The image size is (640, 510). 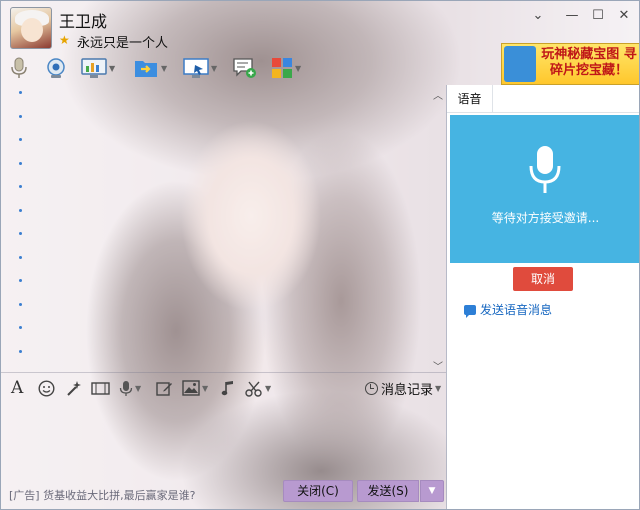 What do you see at coordinates (589, 62) in the screenshot?
I see `ad-banner-text: 玩神秘藏宝图 寻碎片挖宝藏！` at bounding box center [589, 62].